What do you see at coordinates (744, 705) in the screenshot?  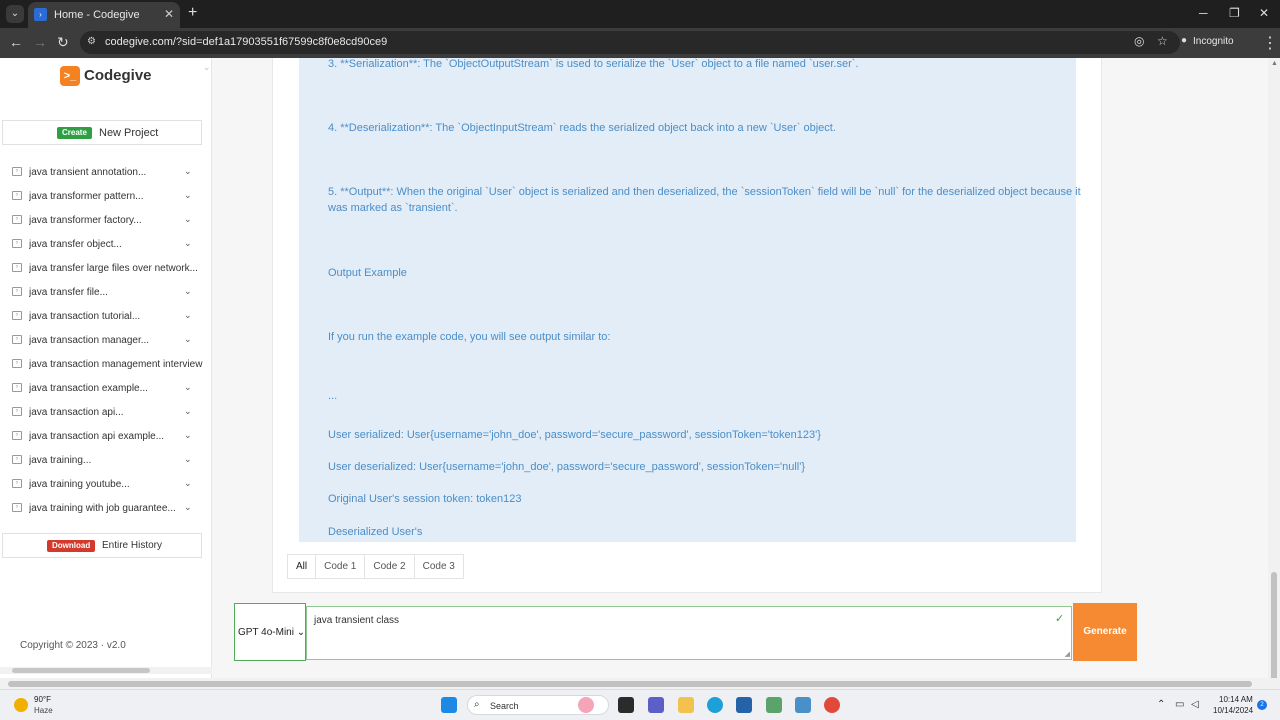 I see `microsoft-store-icon` at bounding box center [744, 705].